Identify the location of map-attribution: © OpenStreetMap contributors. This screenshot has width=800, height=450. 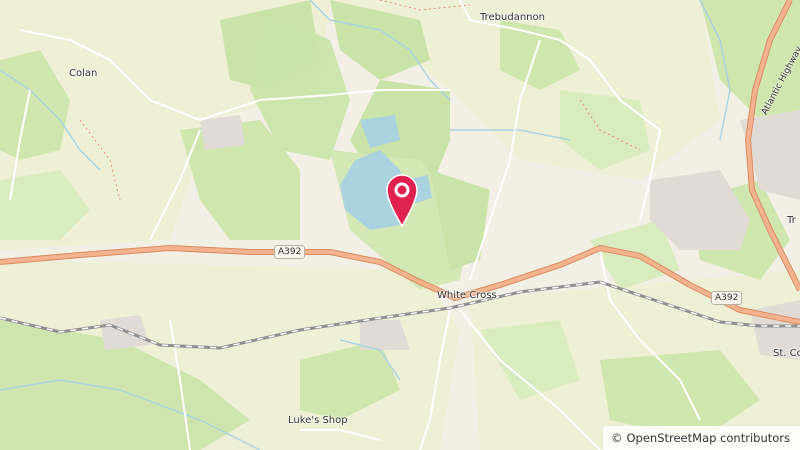
(701, 438).